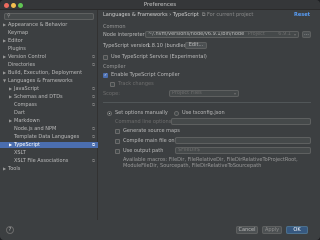  What do you see at coordinates (189, 150) in the screenshot?
I see `output-path-value: $FileDir$` at bounding box center [189, 150].